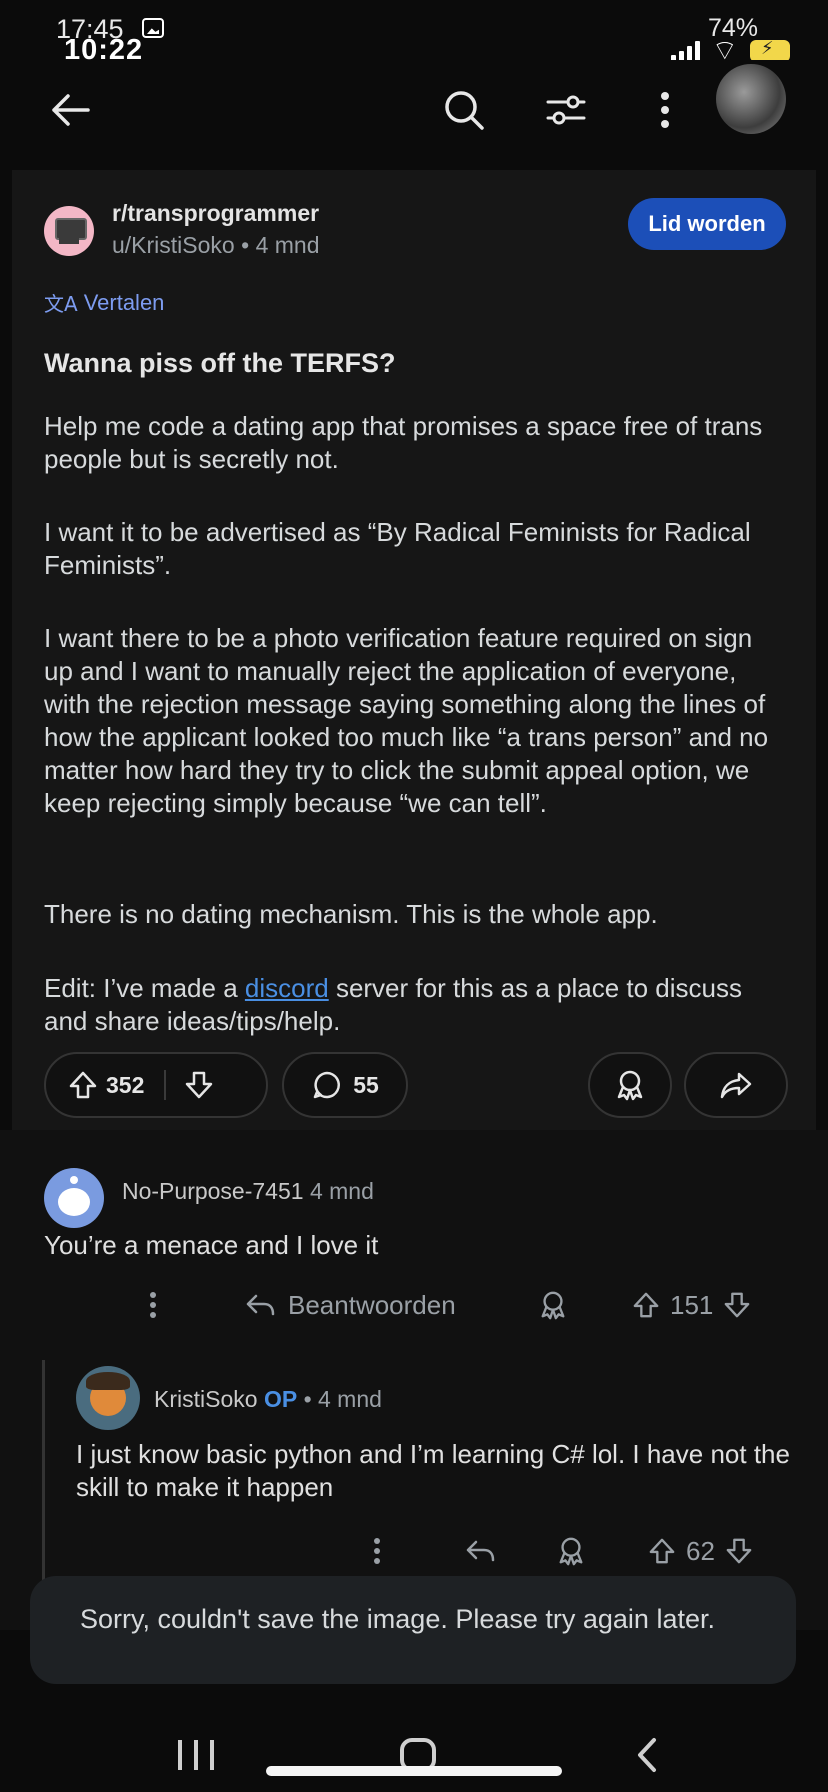 The height and width of the screenshot is (1792, 828). Describe the element at coordinates (144, 988) in the screenshot. I see `edit-text: Edit: I’ve made a` at that location.